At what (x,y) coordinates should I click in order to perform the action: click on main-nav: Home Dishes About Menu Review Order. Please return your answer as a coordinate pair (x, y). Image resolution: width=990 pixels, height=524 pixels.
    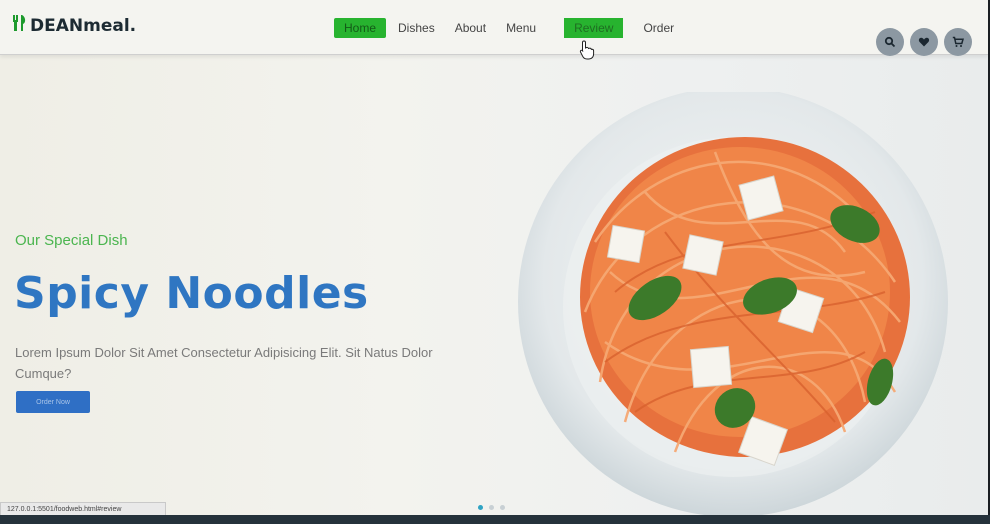
    Looking at the image, I should click on (514, 28).